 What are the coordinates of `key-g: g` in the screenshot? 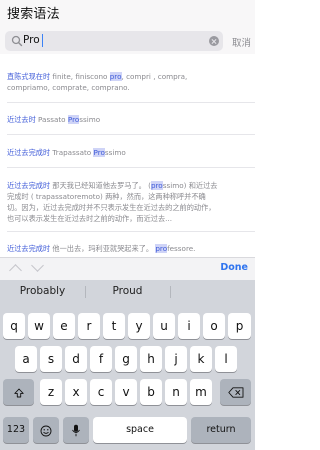 It's located at (126, 359).